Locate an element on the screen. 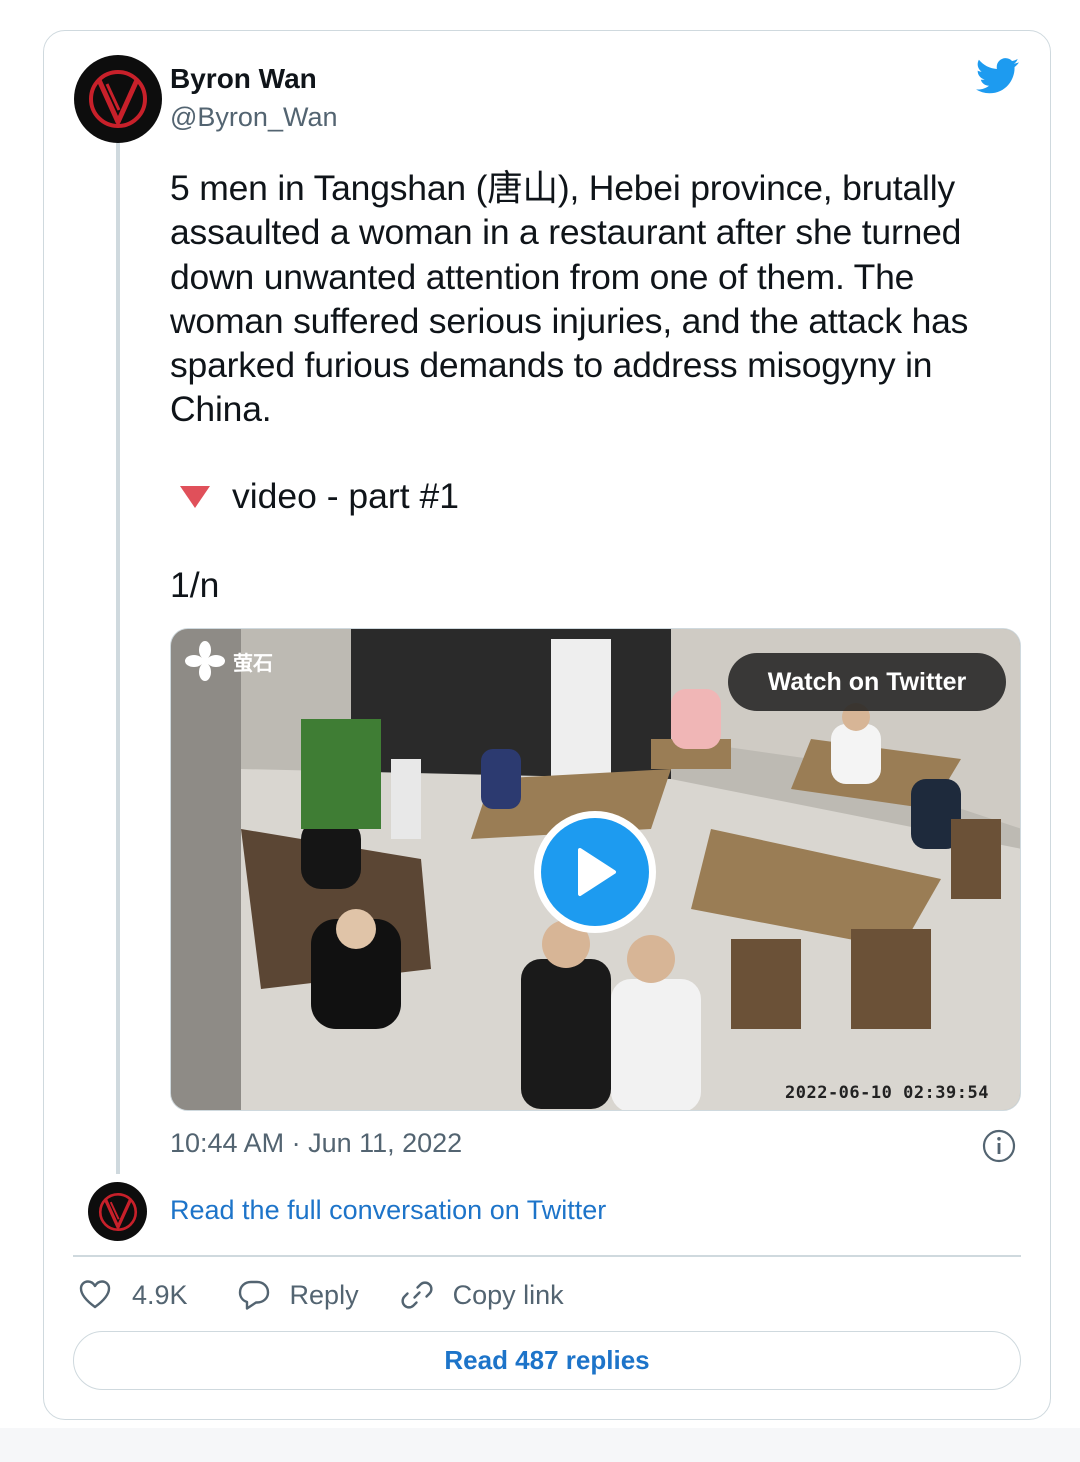 The height and width of the screenshot is (1462, 1080). read-full-conversation-link: Read the full conversation on Twitter is located at coordinates (388, 1210).